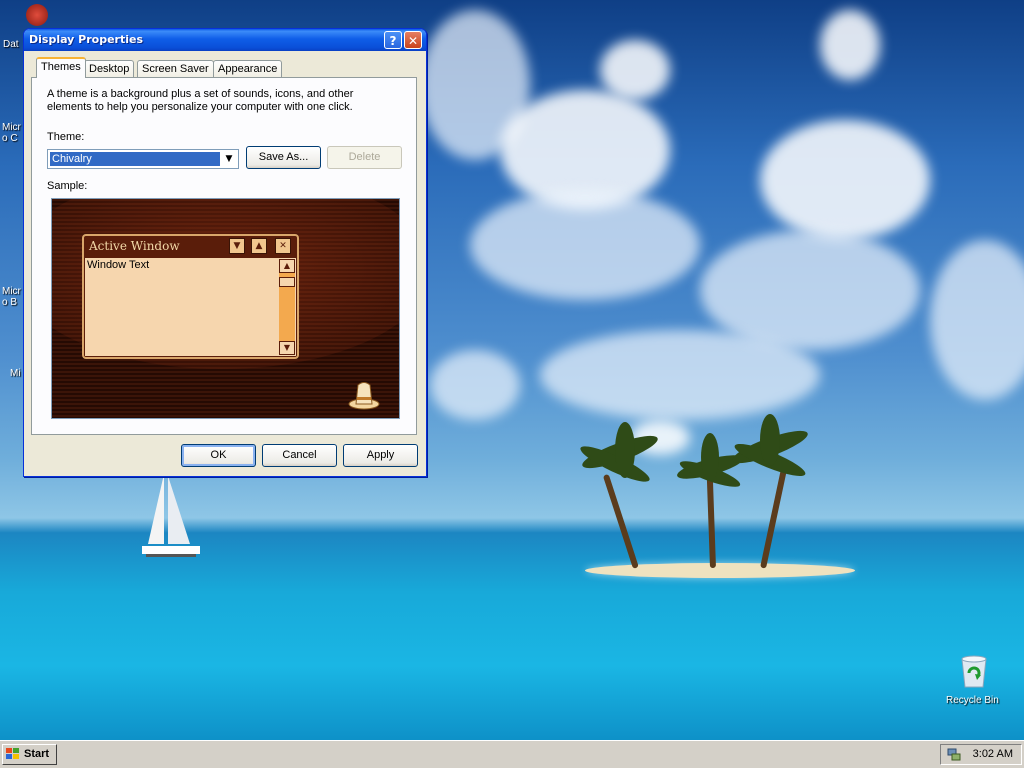 Image resolution: width=1024 pixels, height=768 pixels. Describe the element at coordinates (972, 700) in the screenshot. I see `recycle-bin-label: Recycle Bin` at that location.